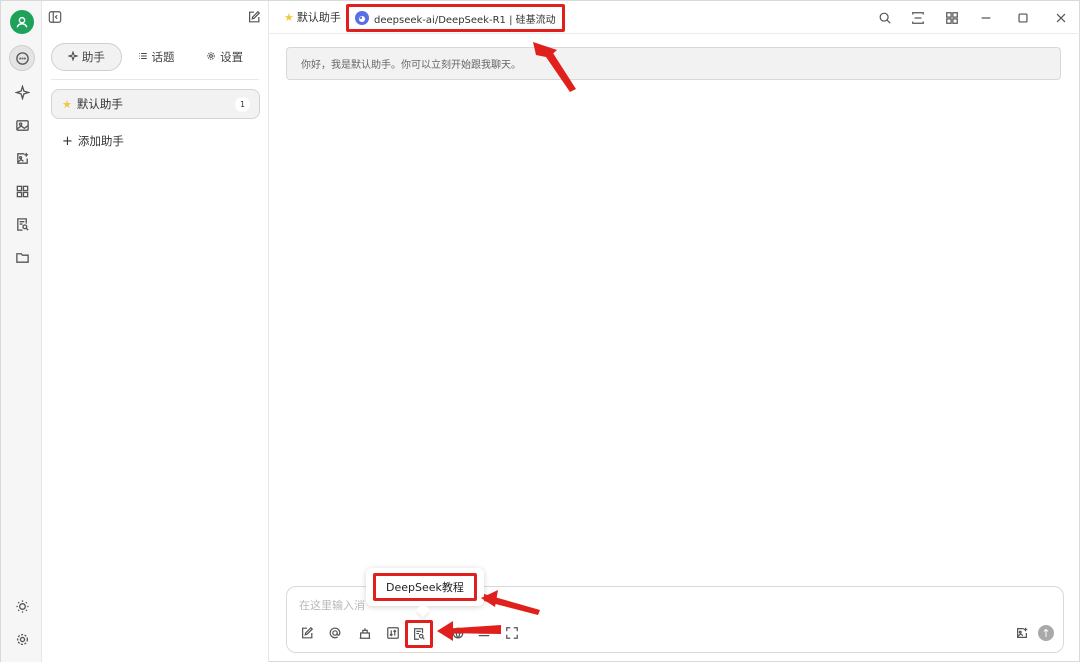  I want to click on maximize-icon, so click(1023, 18).